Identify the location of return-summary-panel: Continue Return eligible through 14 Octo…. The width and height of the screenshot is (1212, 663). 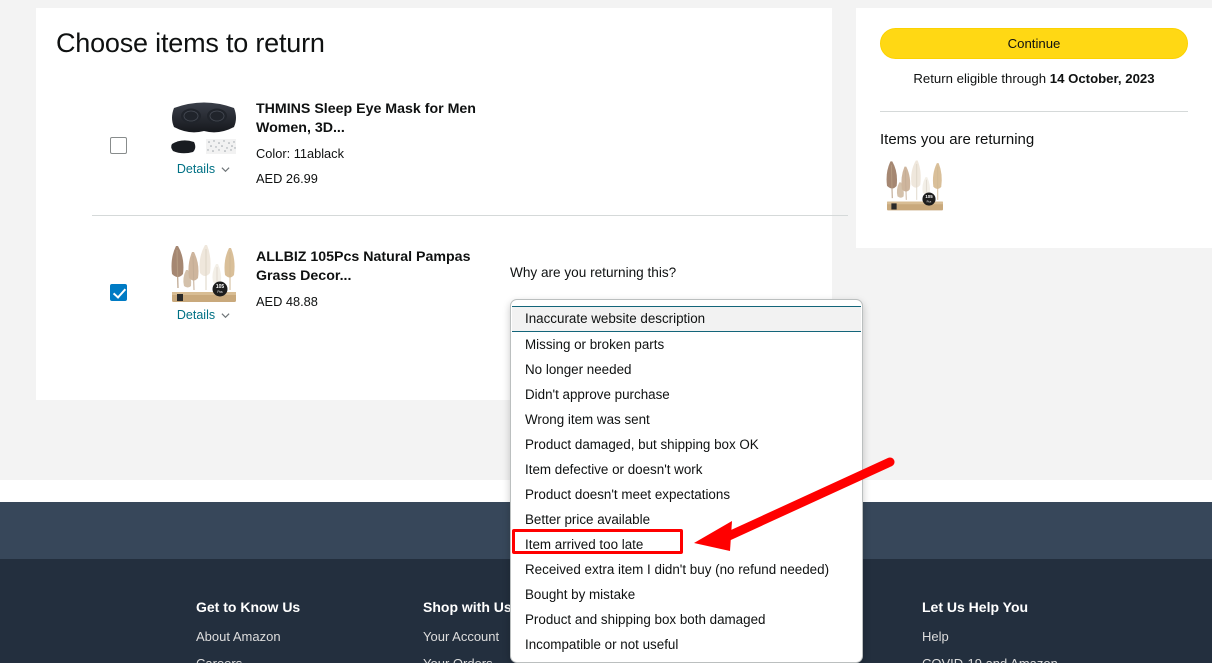
(1034, 128).